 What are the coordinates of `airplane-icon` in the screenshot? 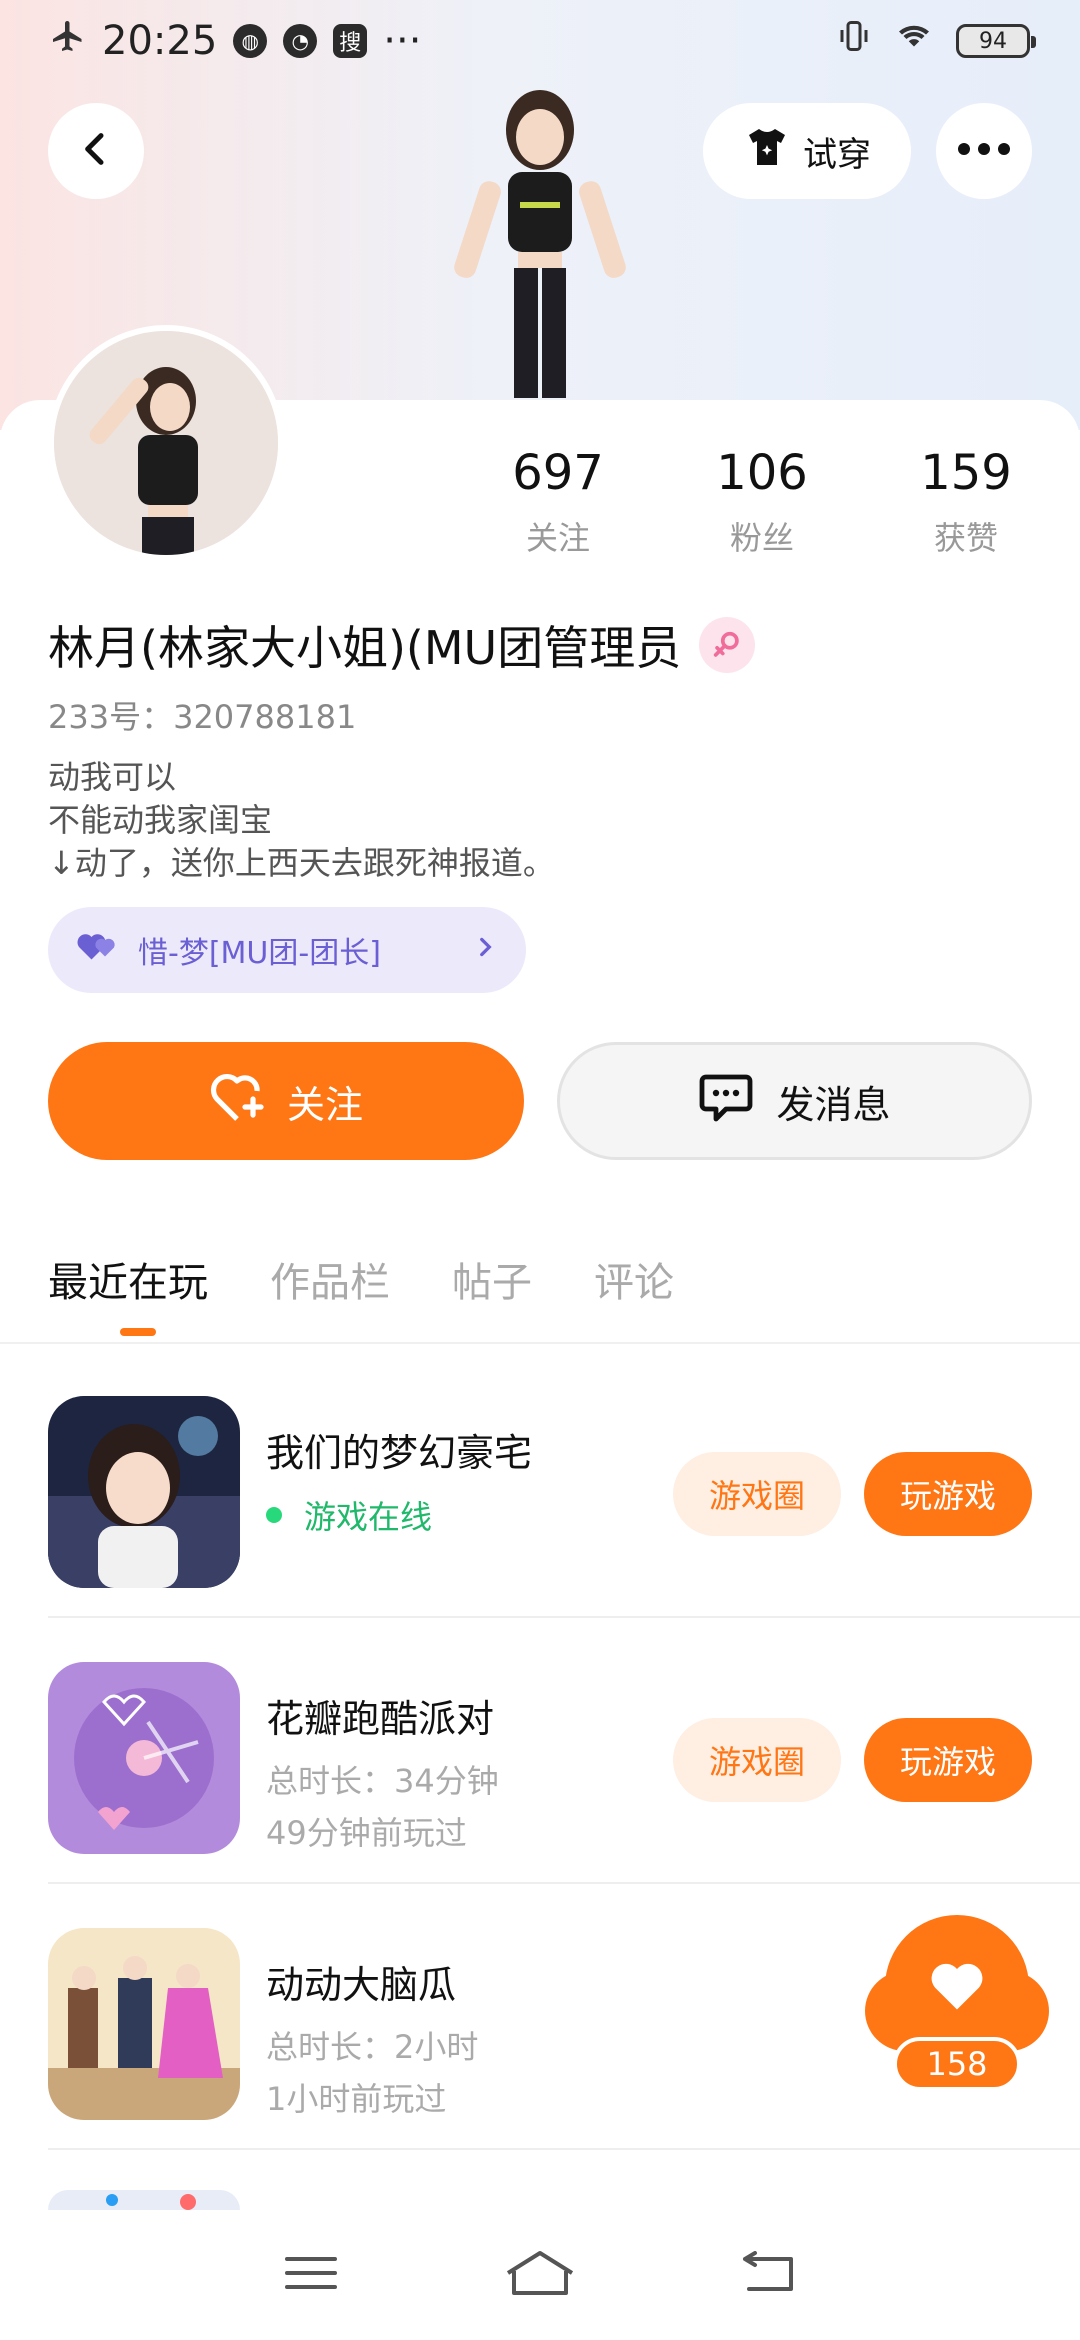 It's located at (68, 41).